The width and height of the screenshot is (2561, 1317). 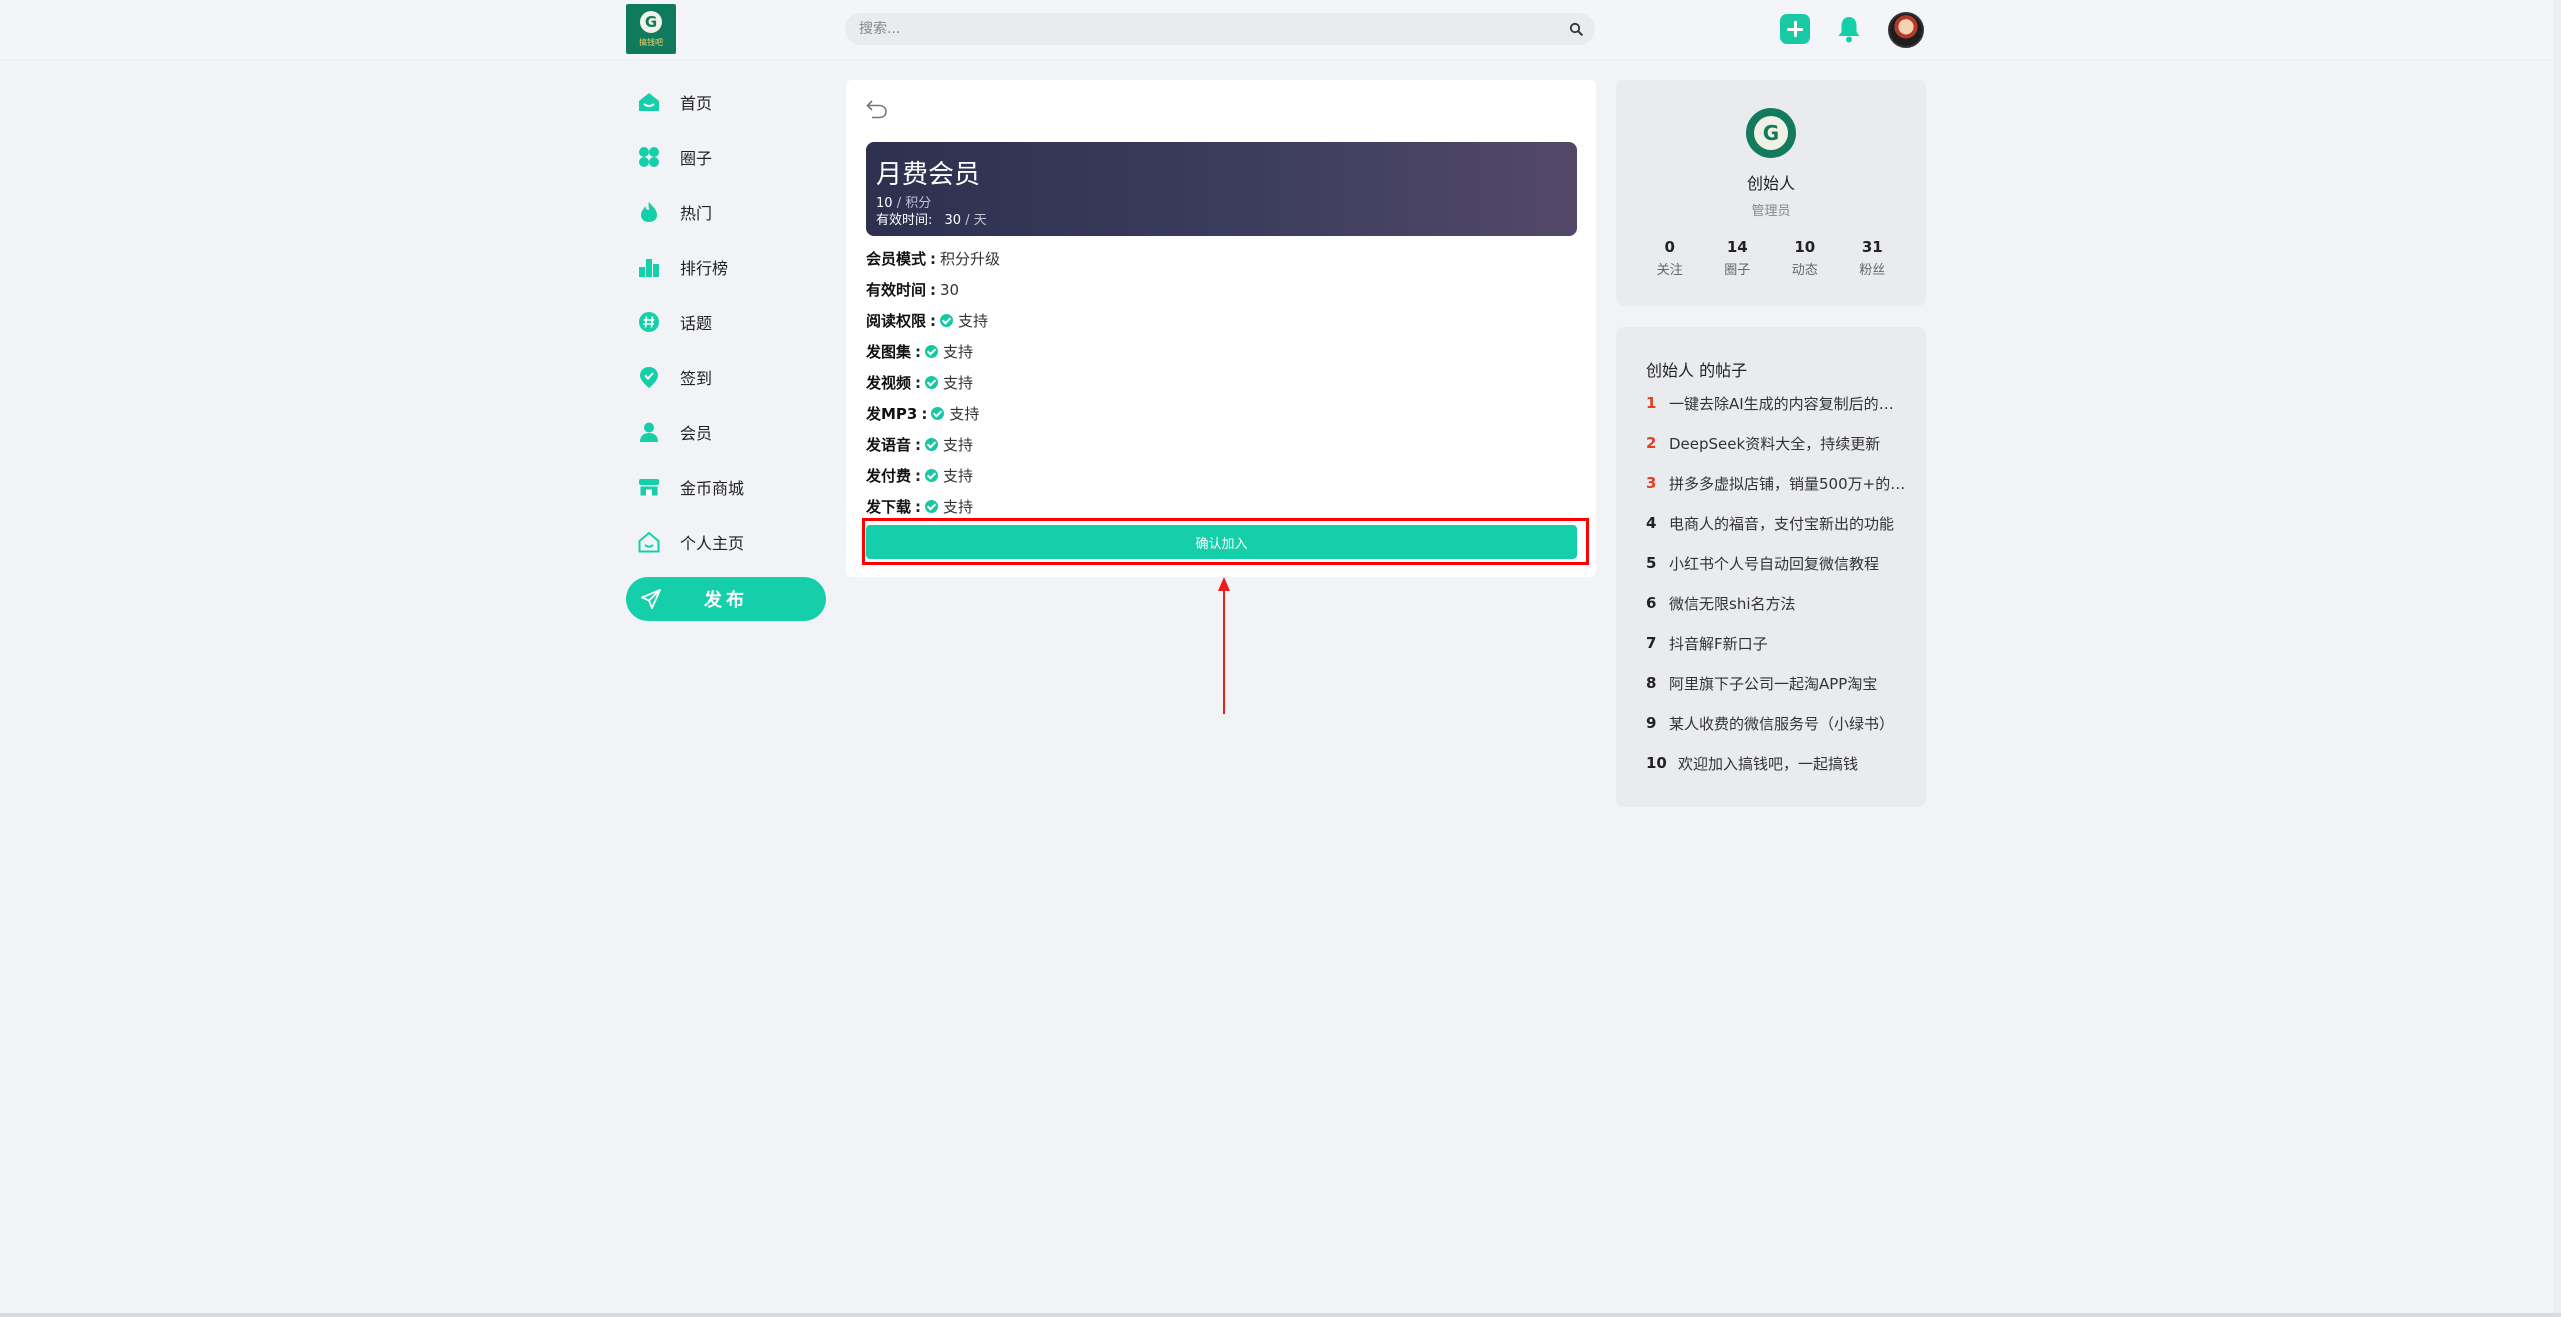 What do you see at coordinates (1849, 29) in the screenshot?
I see `notification-bell-icon` at bounding box center [1849, 29].